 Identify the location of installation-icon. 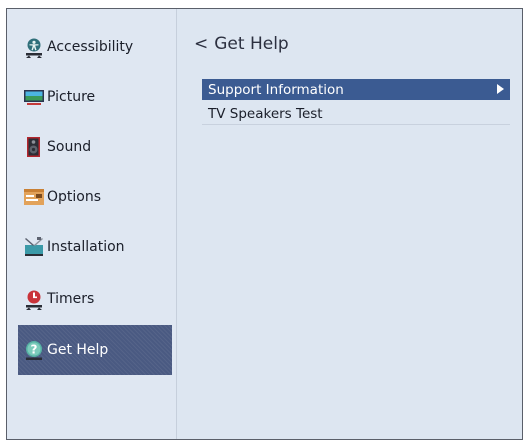
(34, 246).